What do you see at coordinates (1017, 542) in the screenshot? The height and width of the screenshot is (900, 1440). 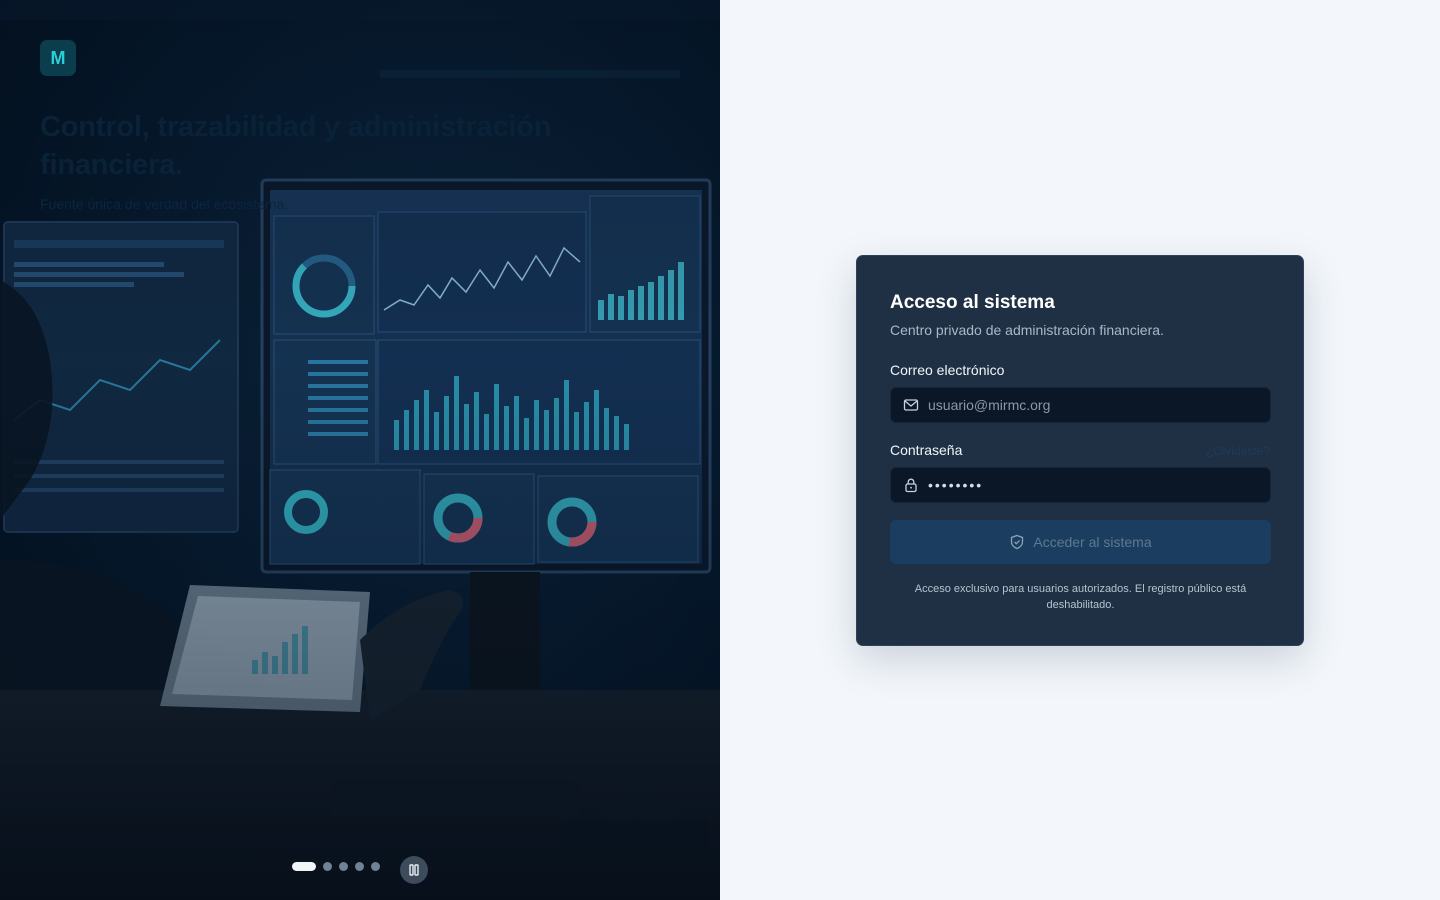 I see `shield-icon` at bounding box center [1017, 542].